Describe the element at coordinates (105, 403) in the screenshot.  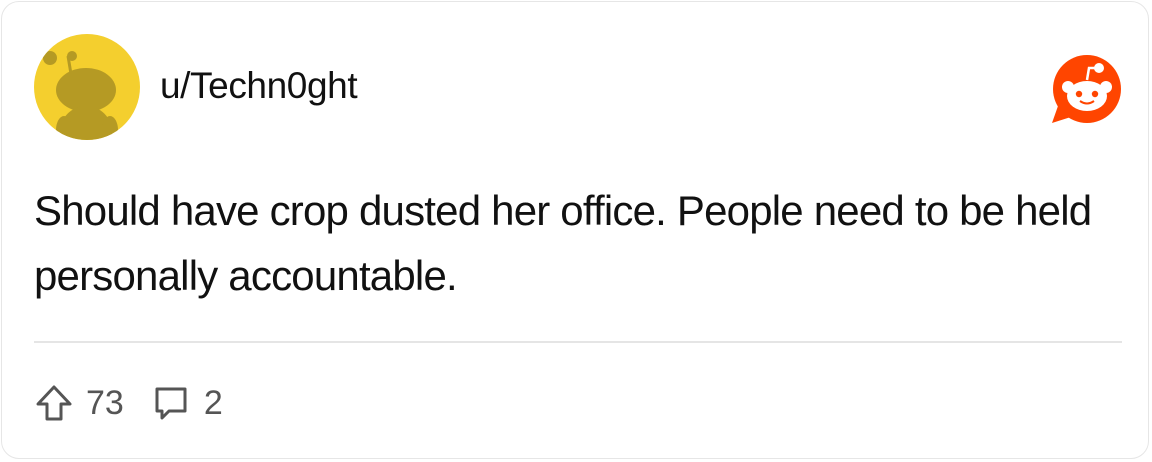
I see `upvote-count: 73` at that location.